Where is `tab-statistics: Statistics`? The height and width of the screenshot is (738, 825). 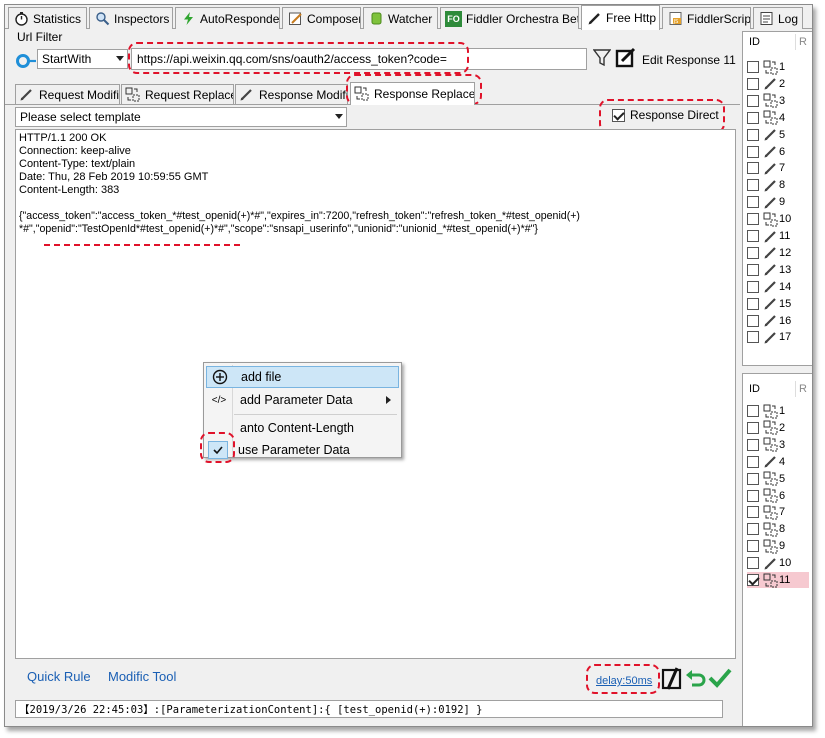
tab-statistics: Statistics is located at coordinates (47, 18).